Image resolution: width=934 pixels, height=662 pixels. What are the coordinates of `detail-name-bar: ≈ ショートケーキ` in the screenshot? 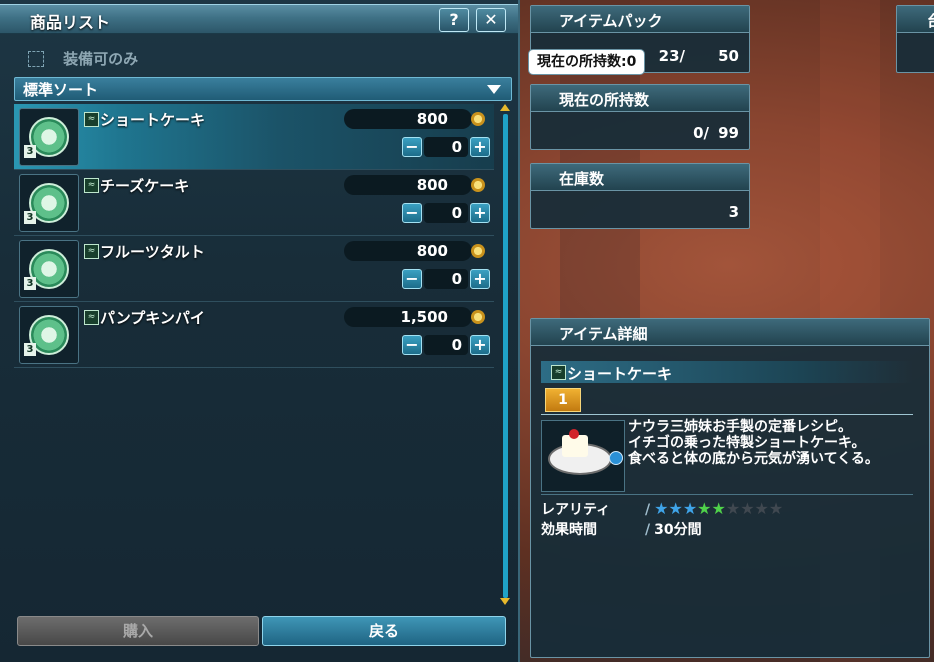 It's located at (727, 372).